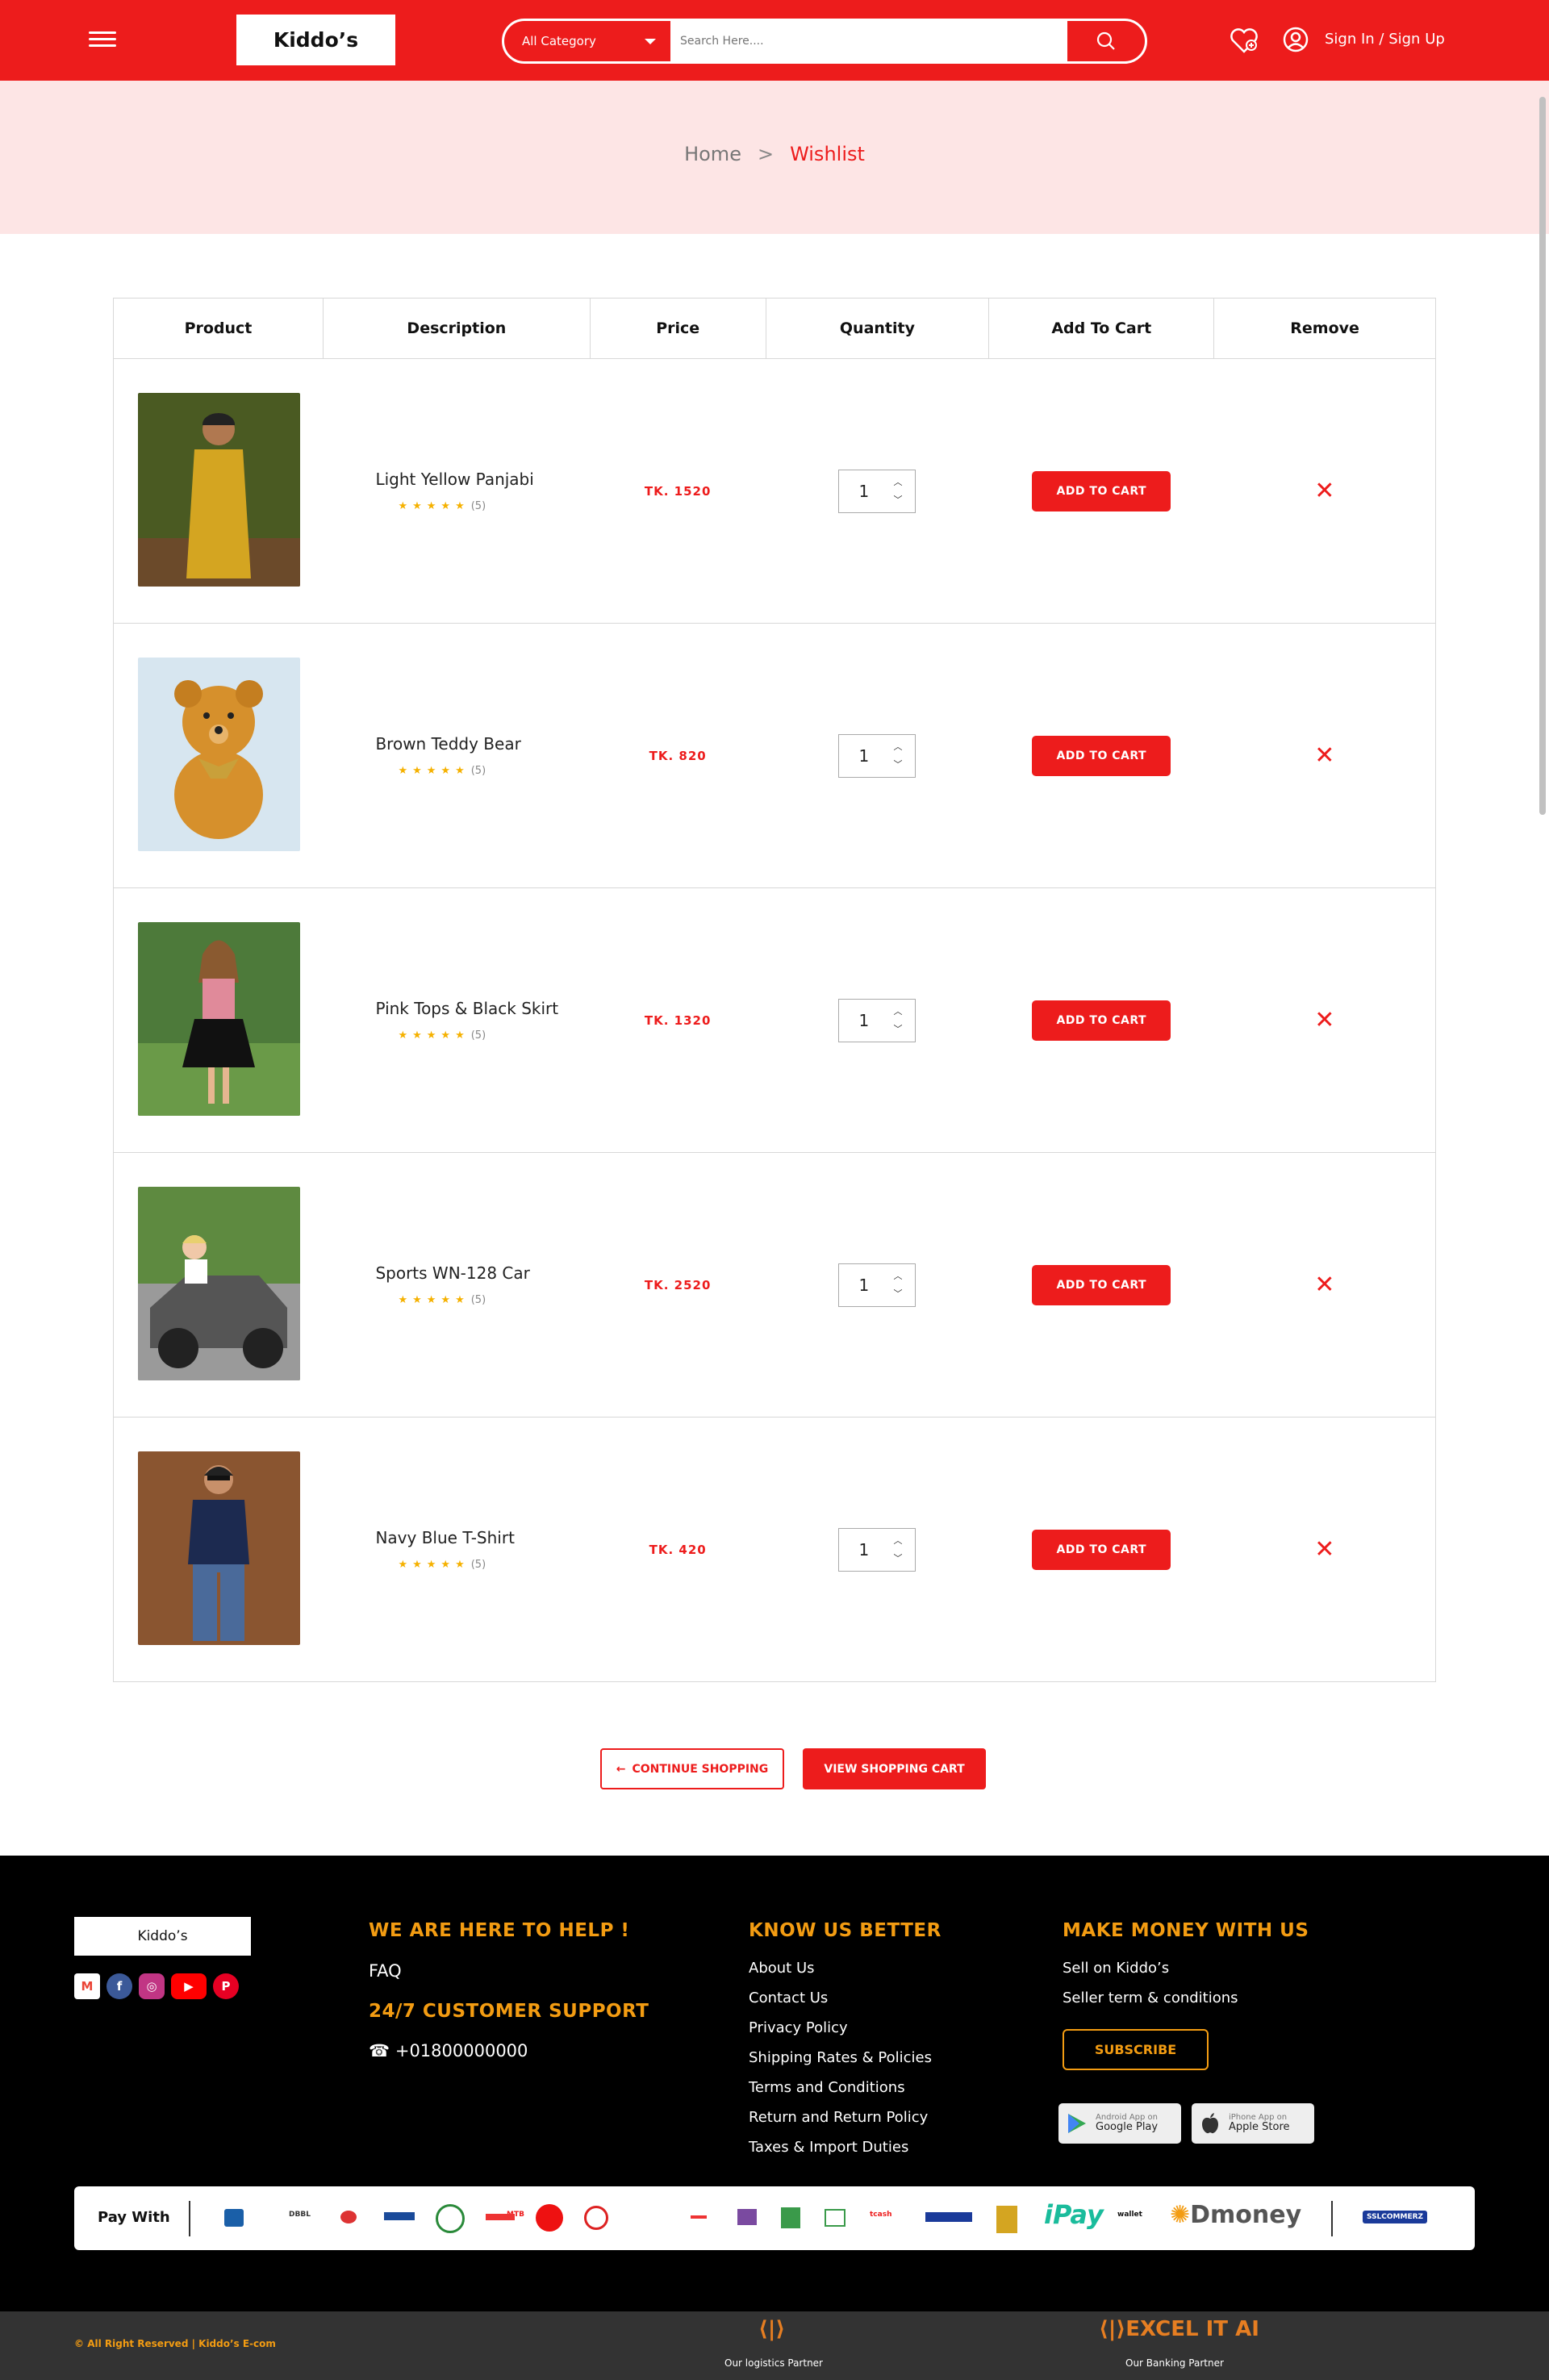 The height and width of the screenshot is (2380, 1549). What do you see at coordinates (678, 755) in the screenshot?
I see `product-price: TK. 820` at bounding box center [678, 755].